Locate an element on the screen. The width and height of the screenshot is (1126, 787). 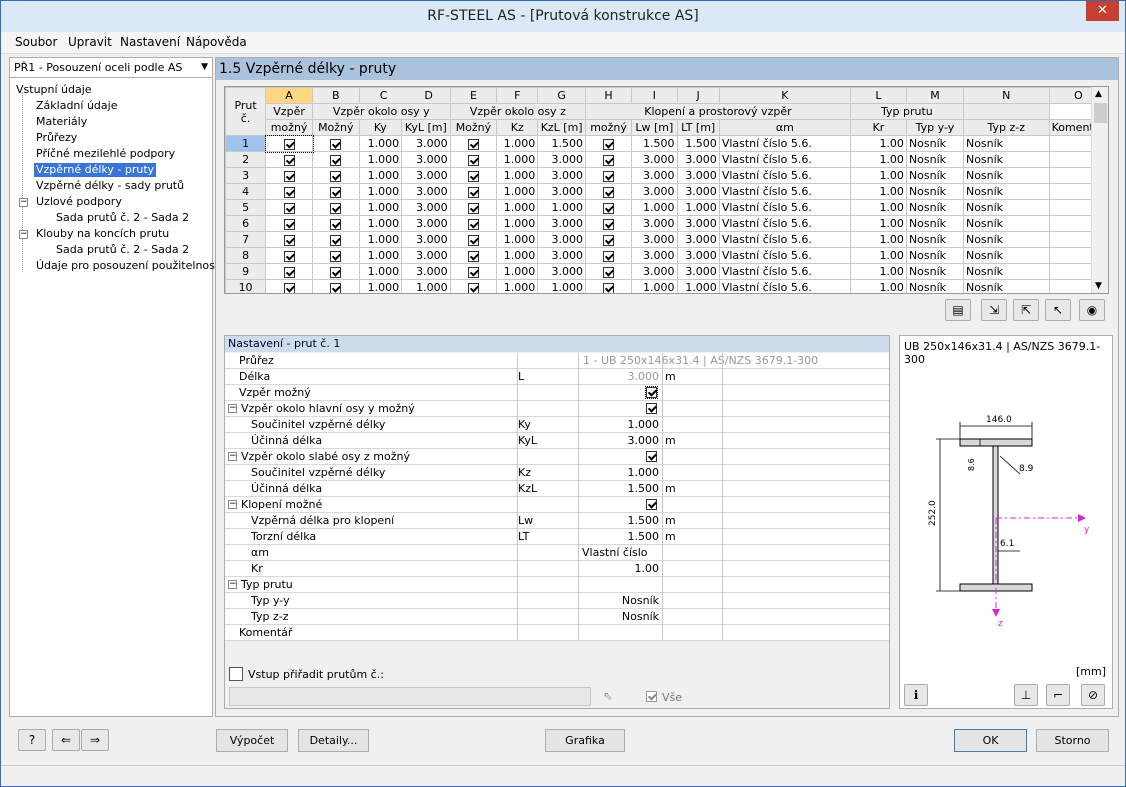
assign-checkbox is located at coordinates (236, 674).